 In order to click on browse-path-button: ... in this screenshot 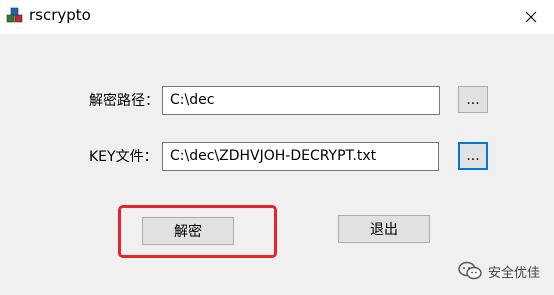, I will do `click(473, 99)`.